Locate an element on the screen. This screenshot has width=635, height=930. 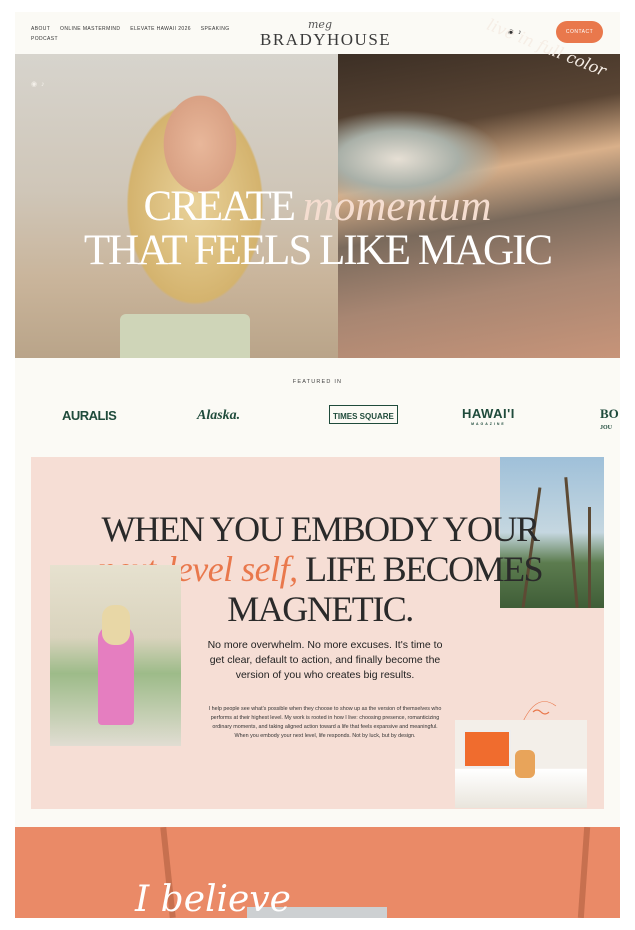
embody-line1: WHEN YOU EMBODY YOUR is located at coordinates (320, 529).